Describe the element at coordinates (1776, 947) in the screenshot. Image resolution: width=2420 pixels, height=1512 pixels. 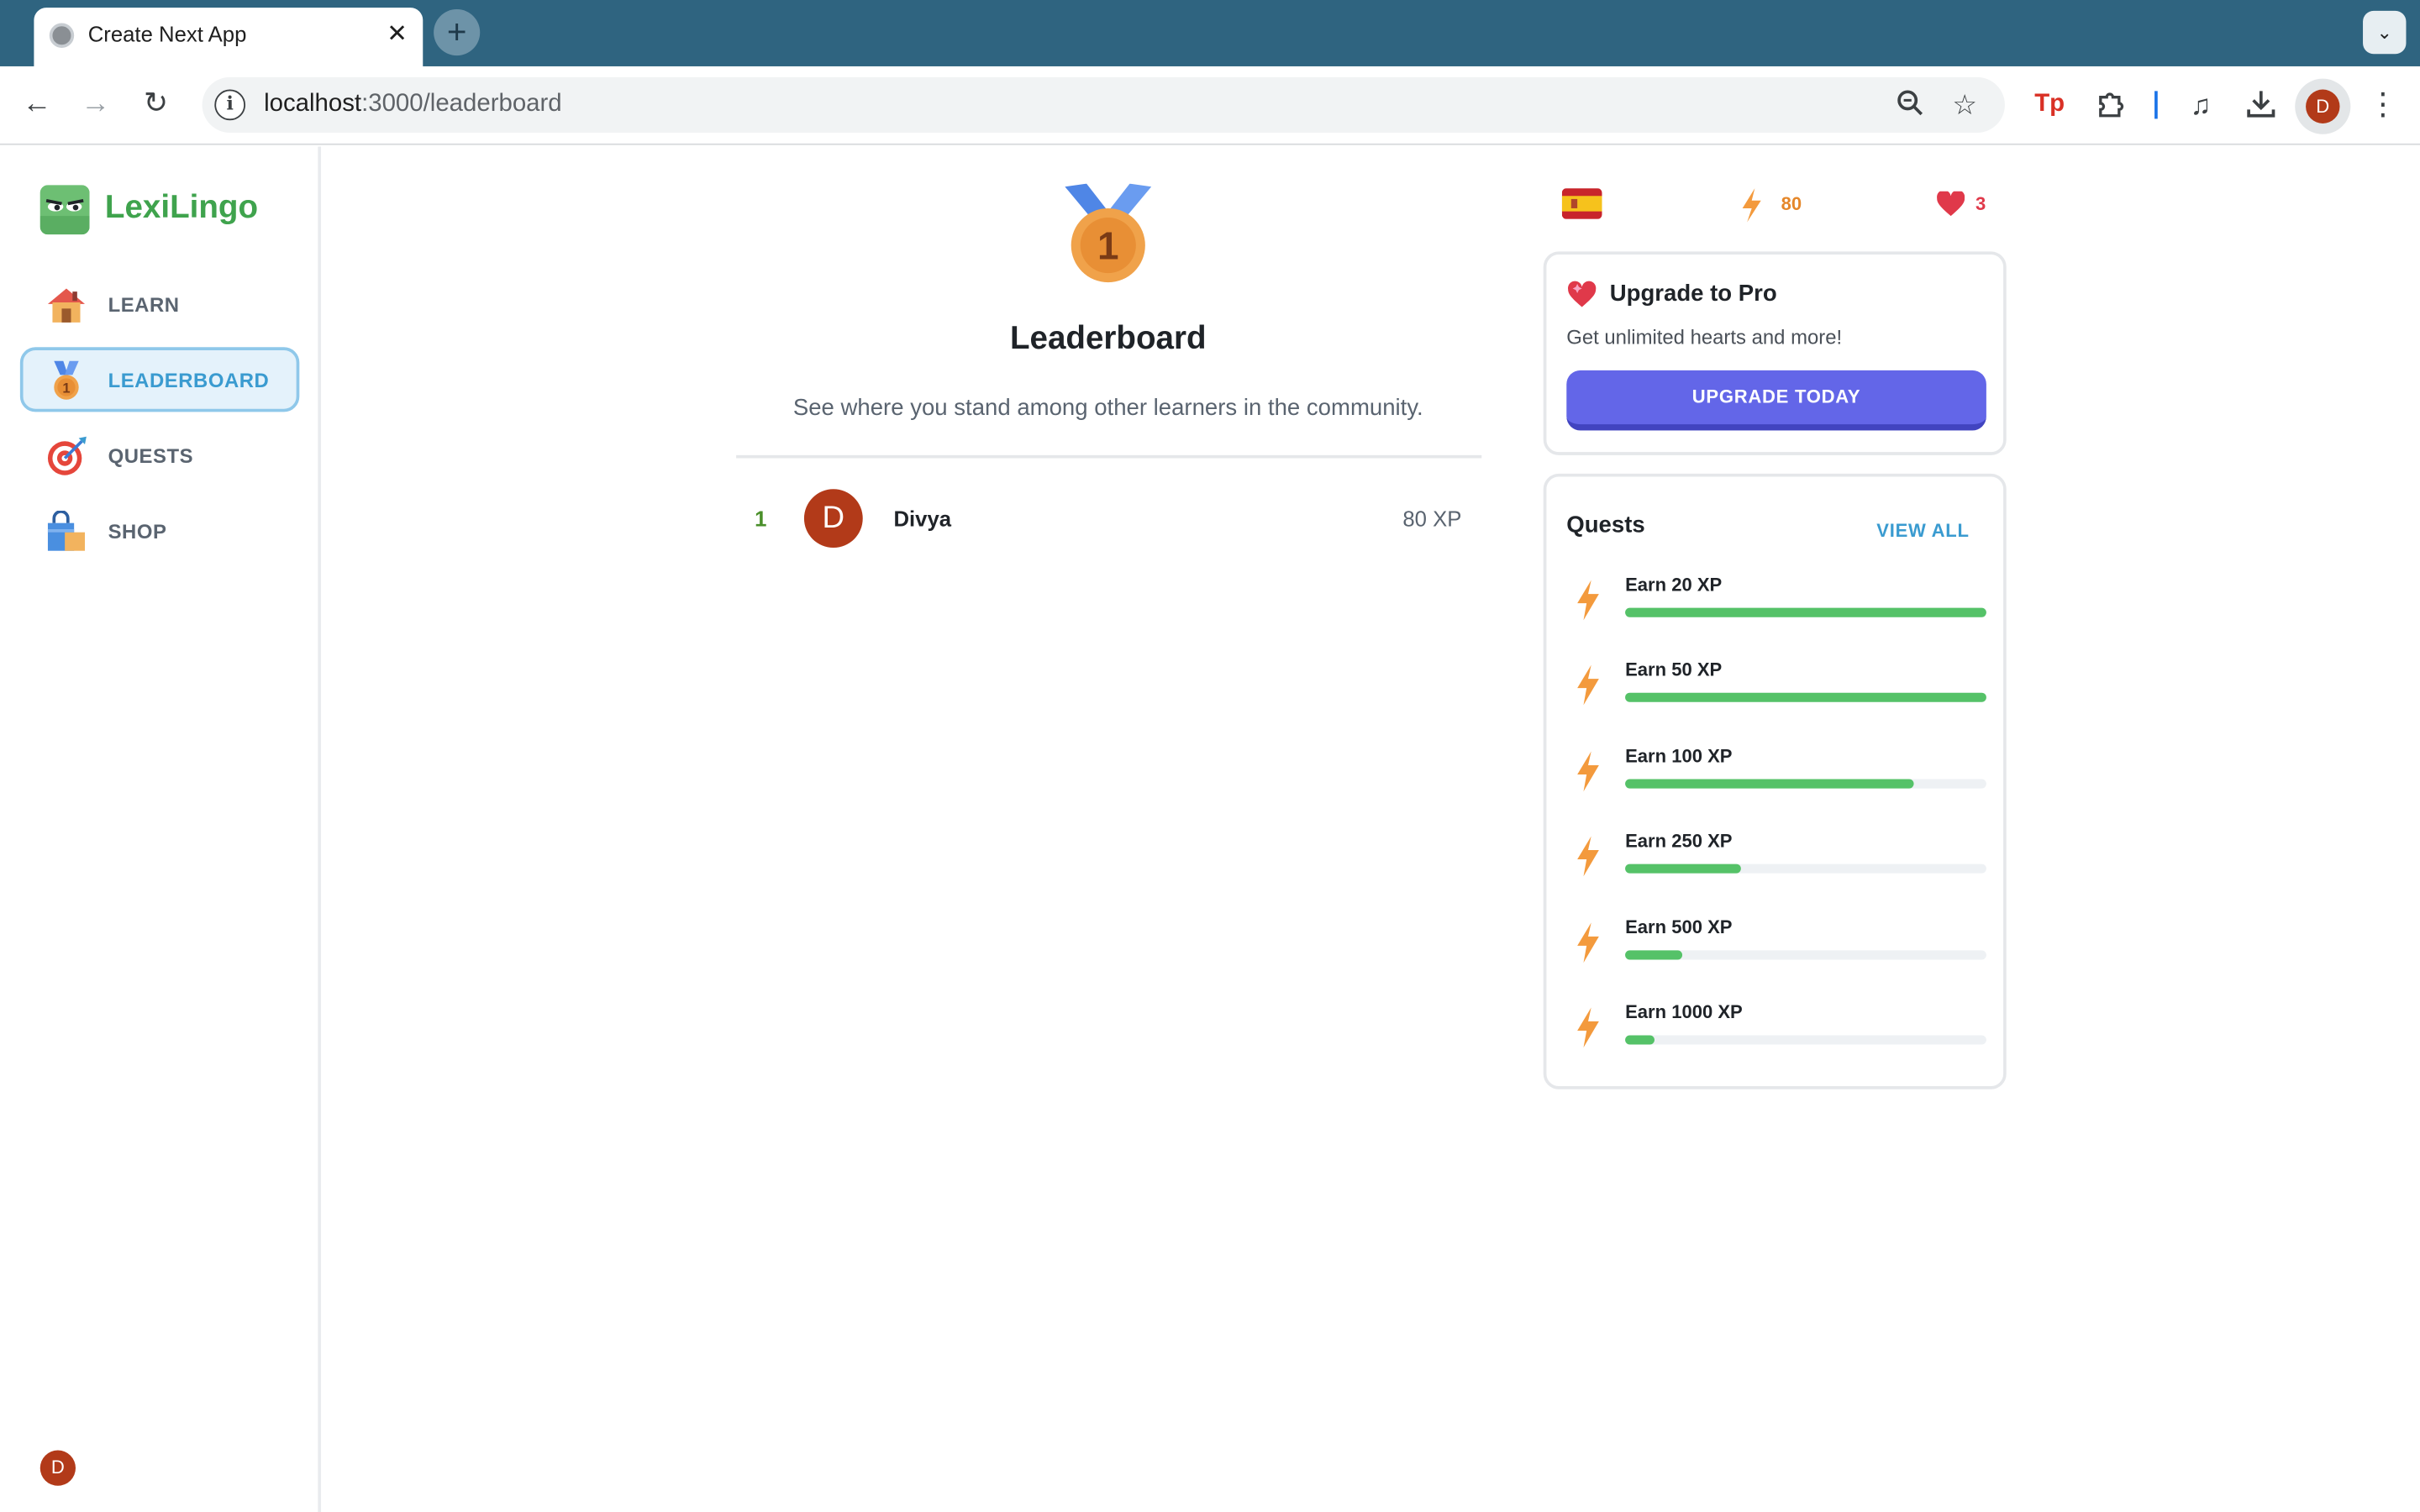
I see `quest-item: Earn 500 XP` at that location.